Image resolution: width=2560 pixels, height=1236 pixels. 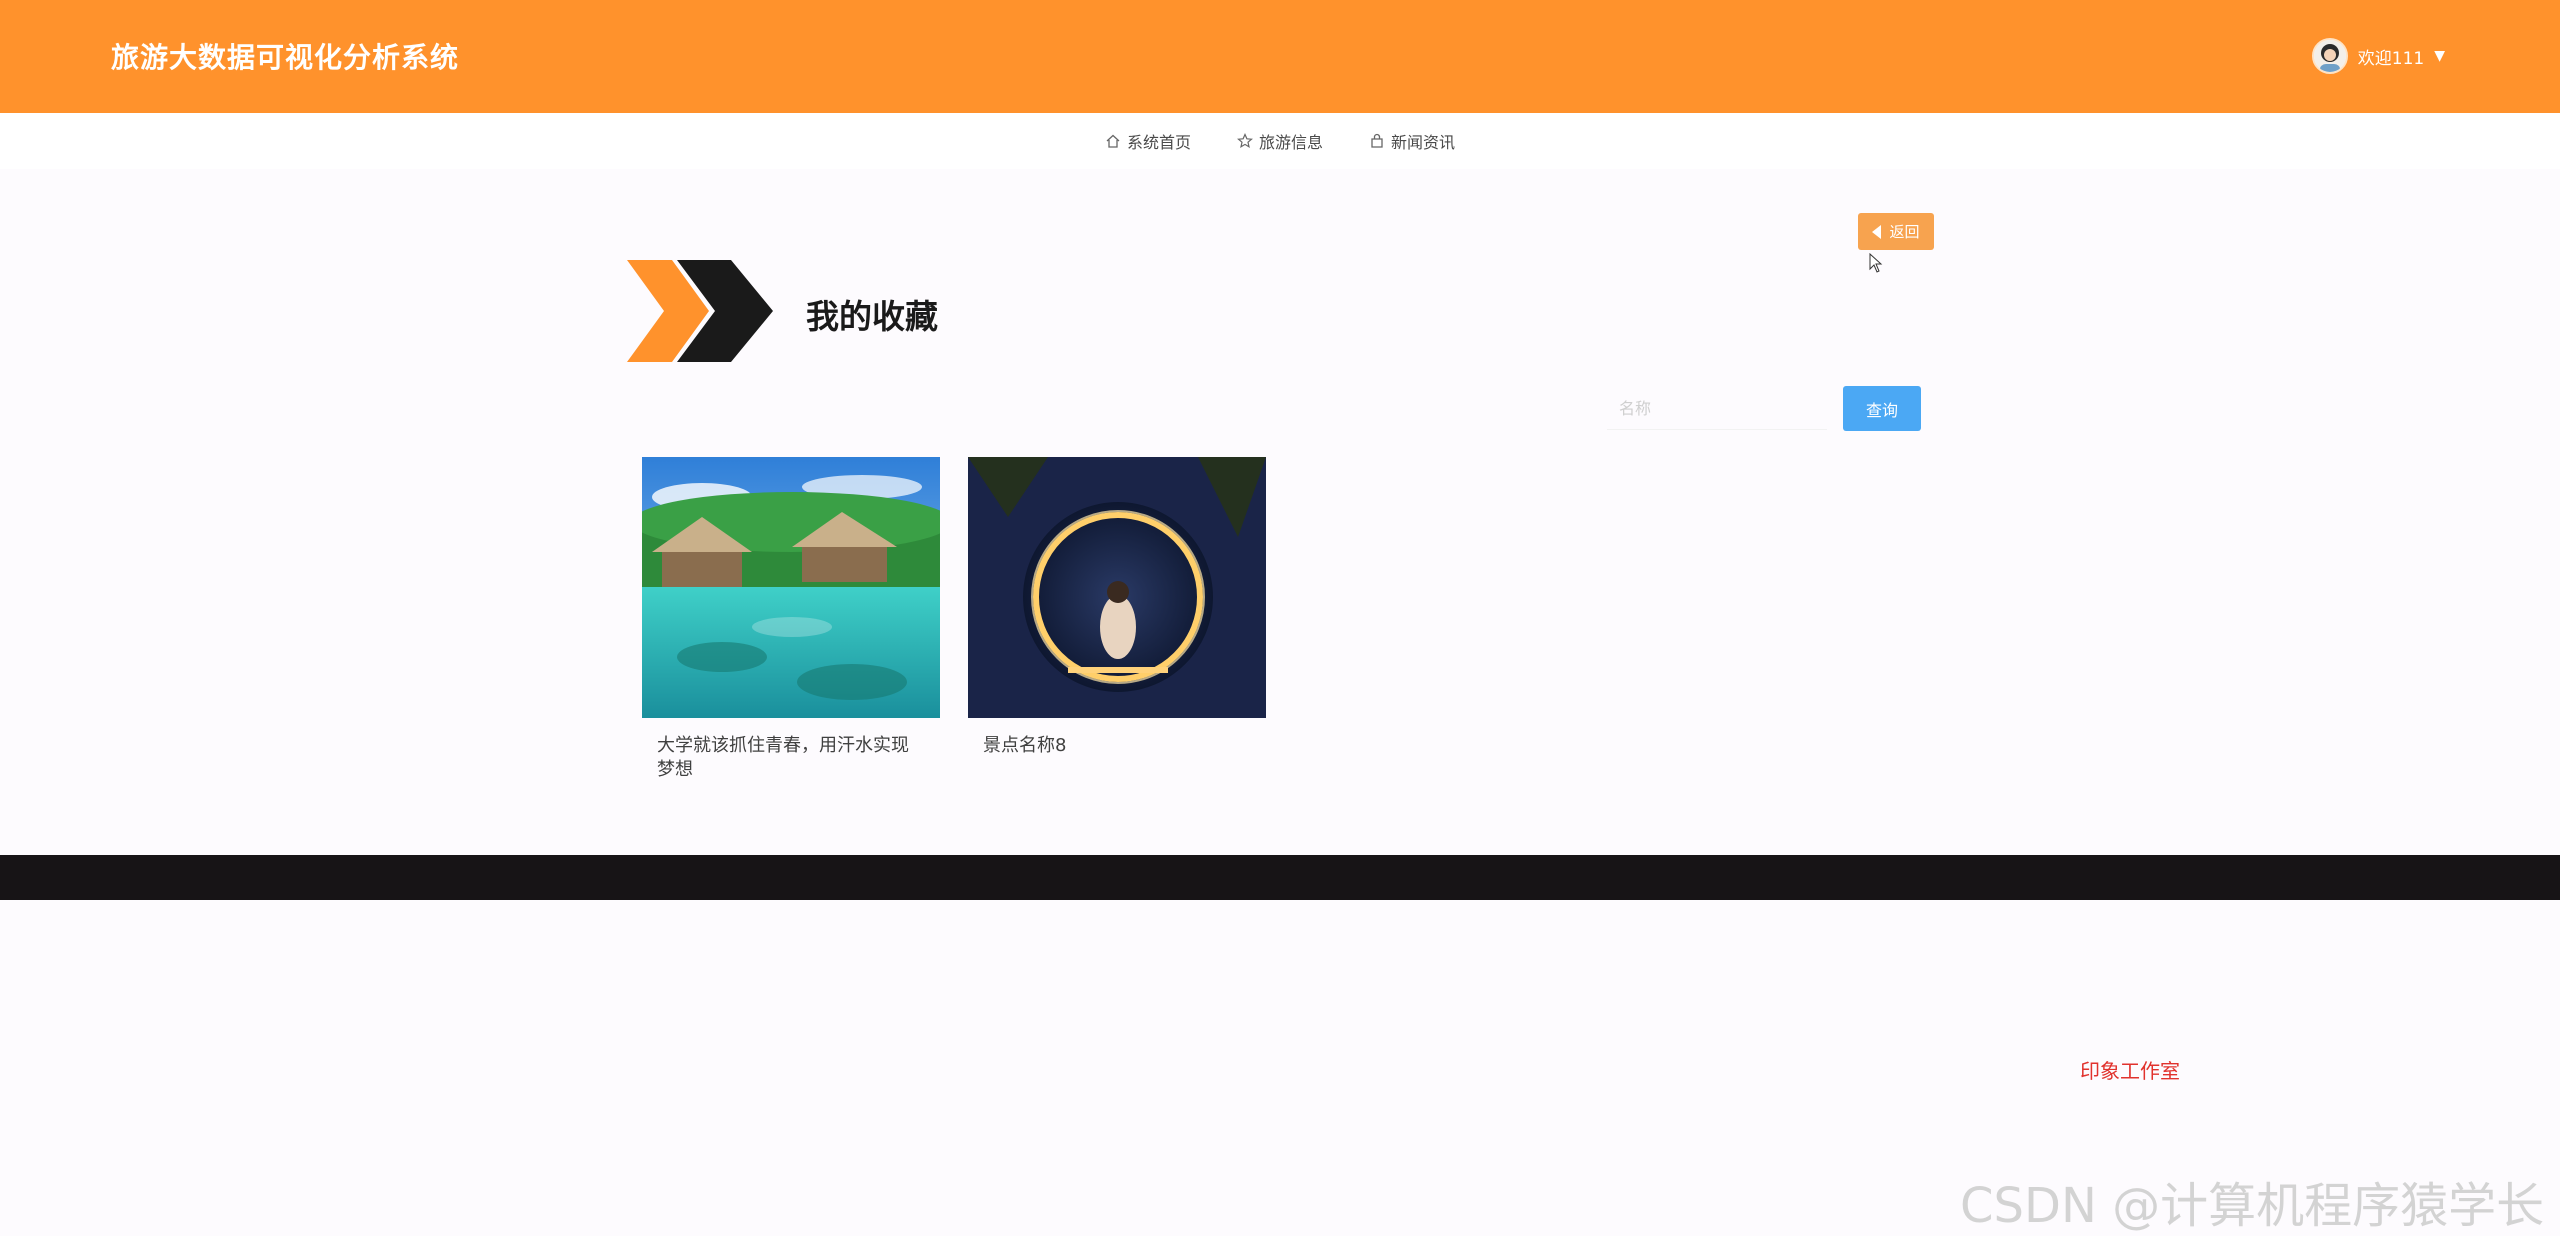 What do you see at coordinates (1025, 745) in the screenshot?
I see `card-title: 景点名称8` at bounding box center [1025, 745].